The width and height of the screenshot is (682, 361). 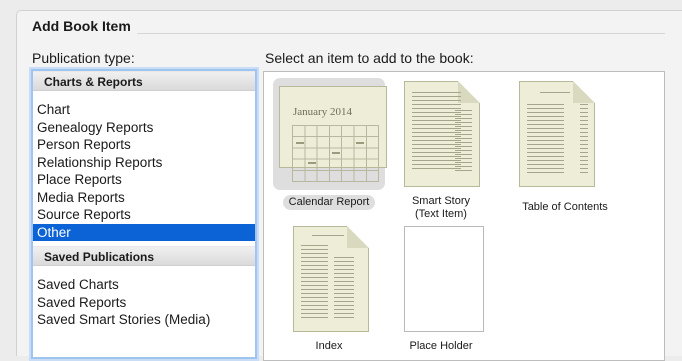 What do you see at coordinates (329, 346) in the screenshot?
I see `tile-label-index: Index` at bounding box center [329, 346].